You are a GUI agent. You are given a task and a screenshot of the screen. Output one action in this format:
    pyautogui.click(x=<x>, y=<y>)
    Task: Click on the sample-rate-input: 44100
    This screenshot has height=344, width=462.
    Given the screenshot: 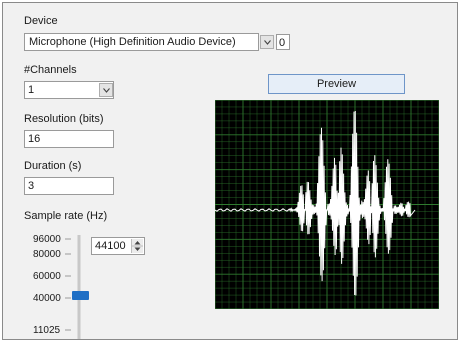 What is the action you would take?
    pyautogui.click(x=118, y=246)
    